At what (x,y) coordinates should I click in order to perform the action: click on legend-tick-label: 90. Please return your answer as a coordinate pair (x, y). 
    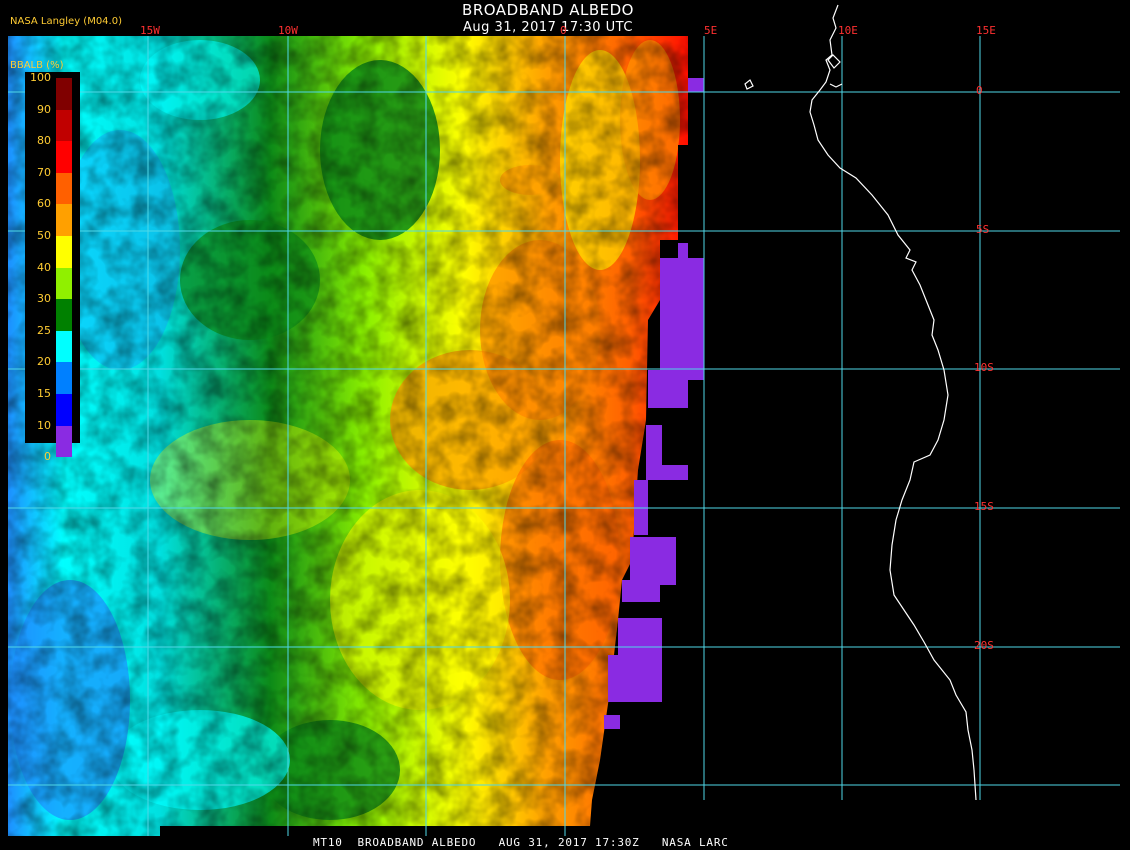
    Looking at the image, I should click on (44, 109).